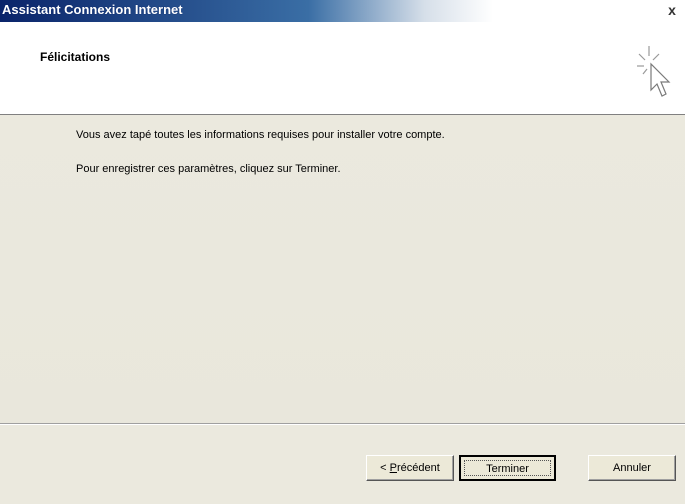 Image resolution: width=685 pixels, height=504 pixels. I want to click on title-bar: Assistant Connexion Internet x, so click(342, 11).